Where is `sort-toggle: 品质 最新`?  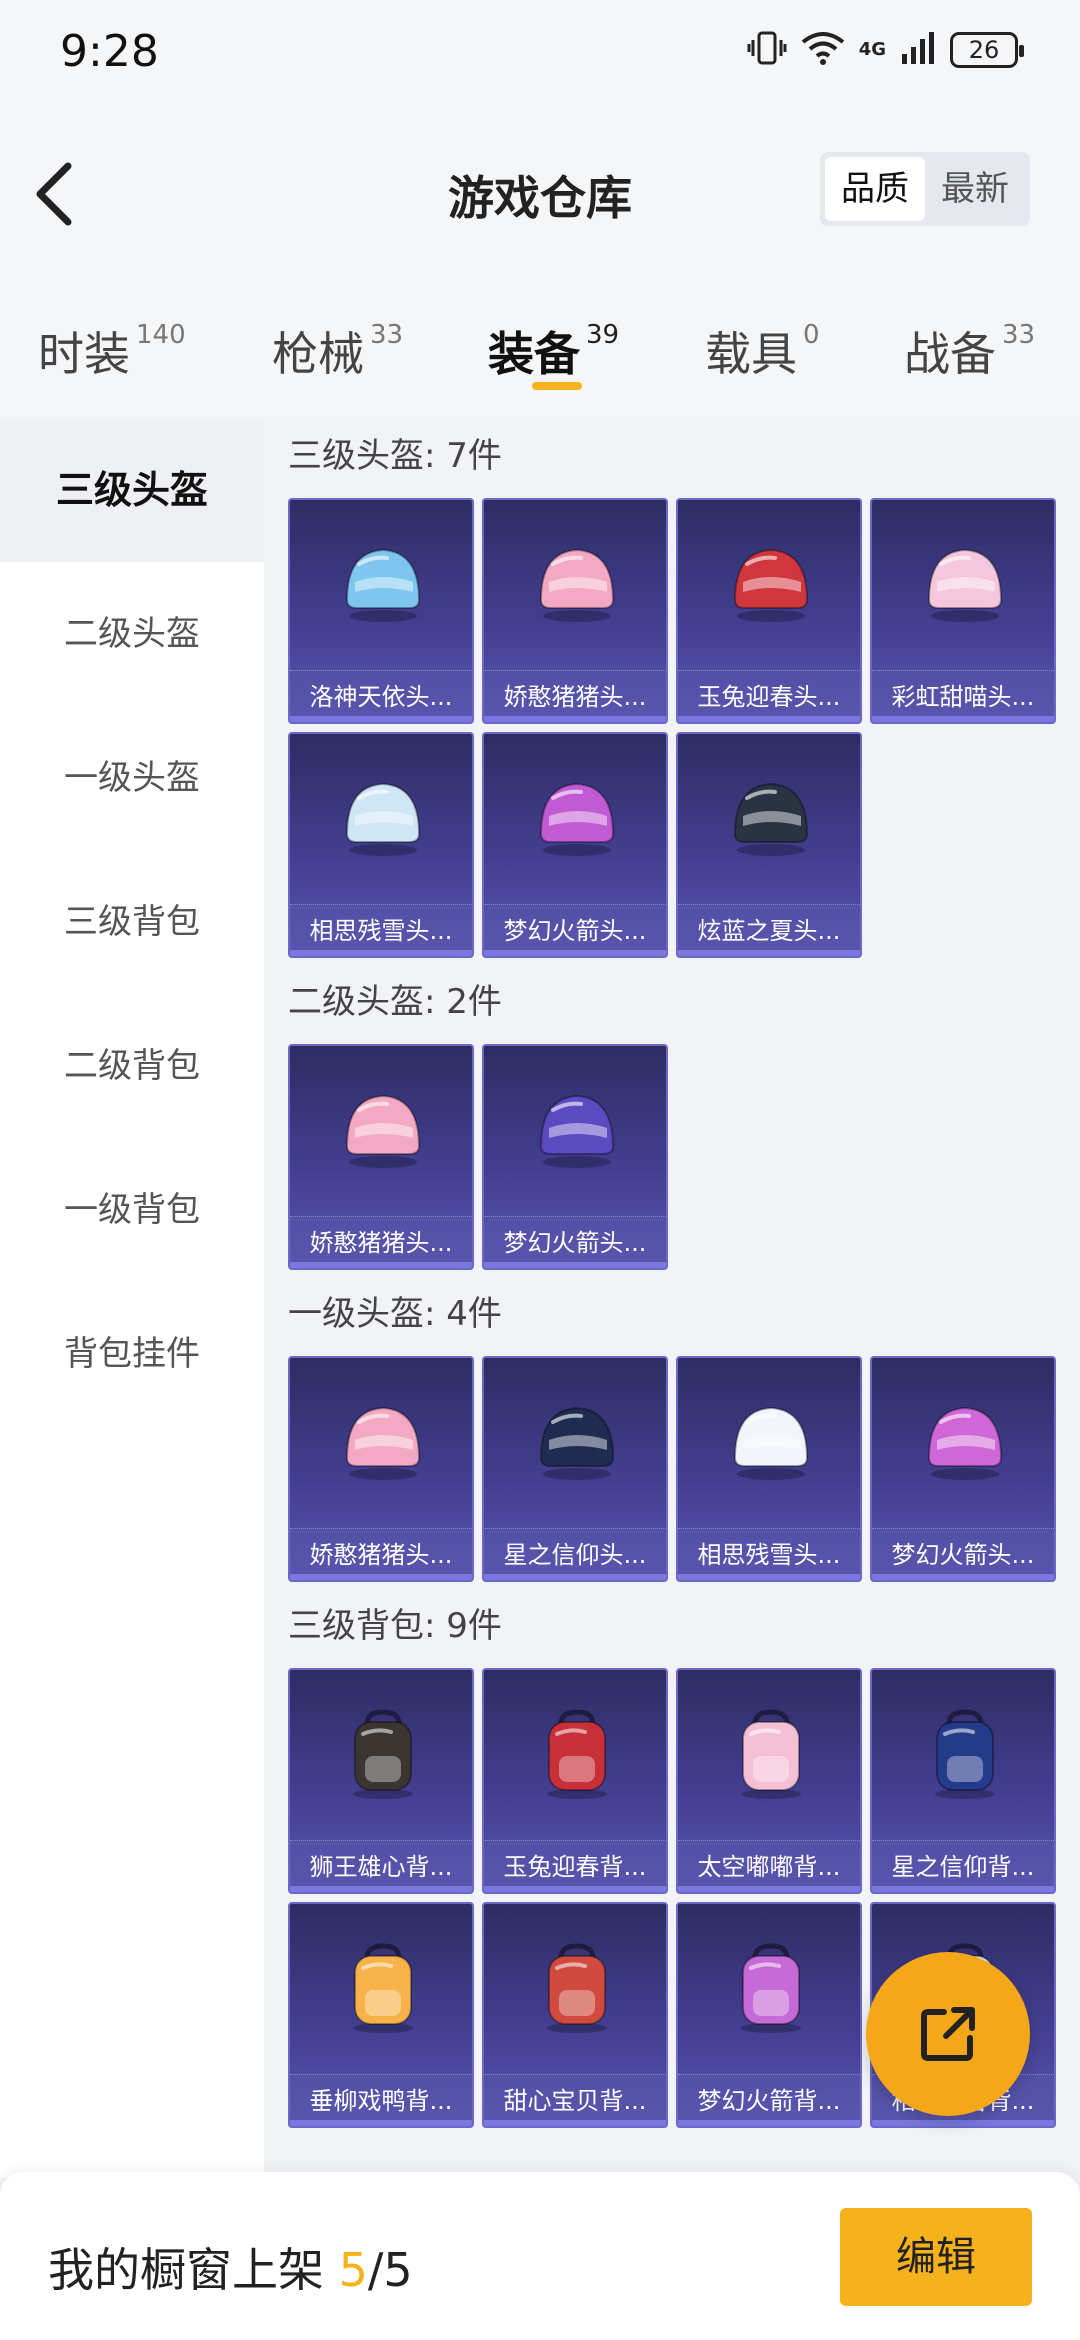 sort-toggle: 品质 最新 is located at coordinates (925, 189).